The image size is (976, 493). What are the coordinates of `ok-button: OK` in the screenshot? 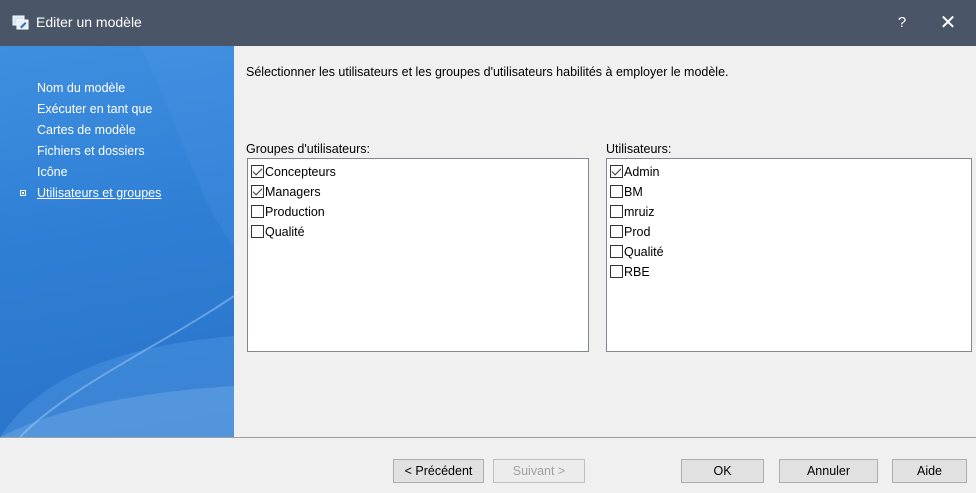 It's located at (722, 471).